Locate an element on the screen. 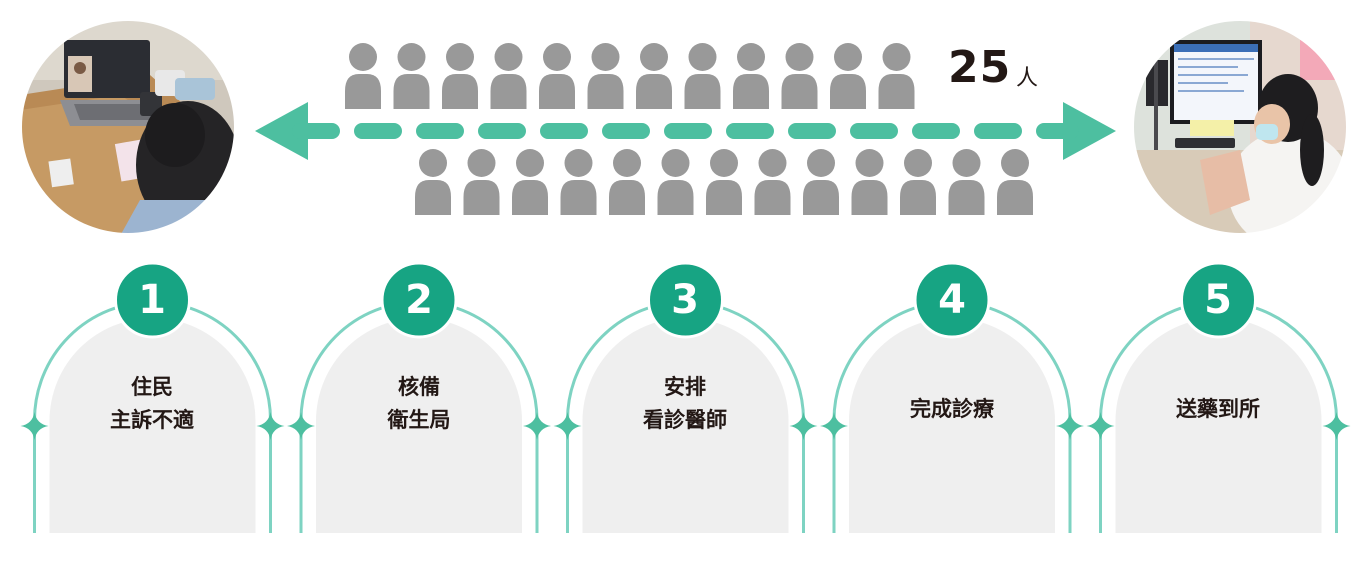  step-1-label-line-2: 主訴不適 is located at coordinates (152, 420).